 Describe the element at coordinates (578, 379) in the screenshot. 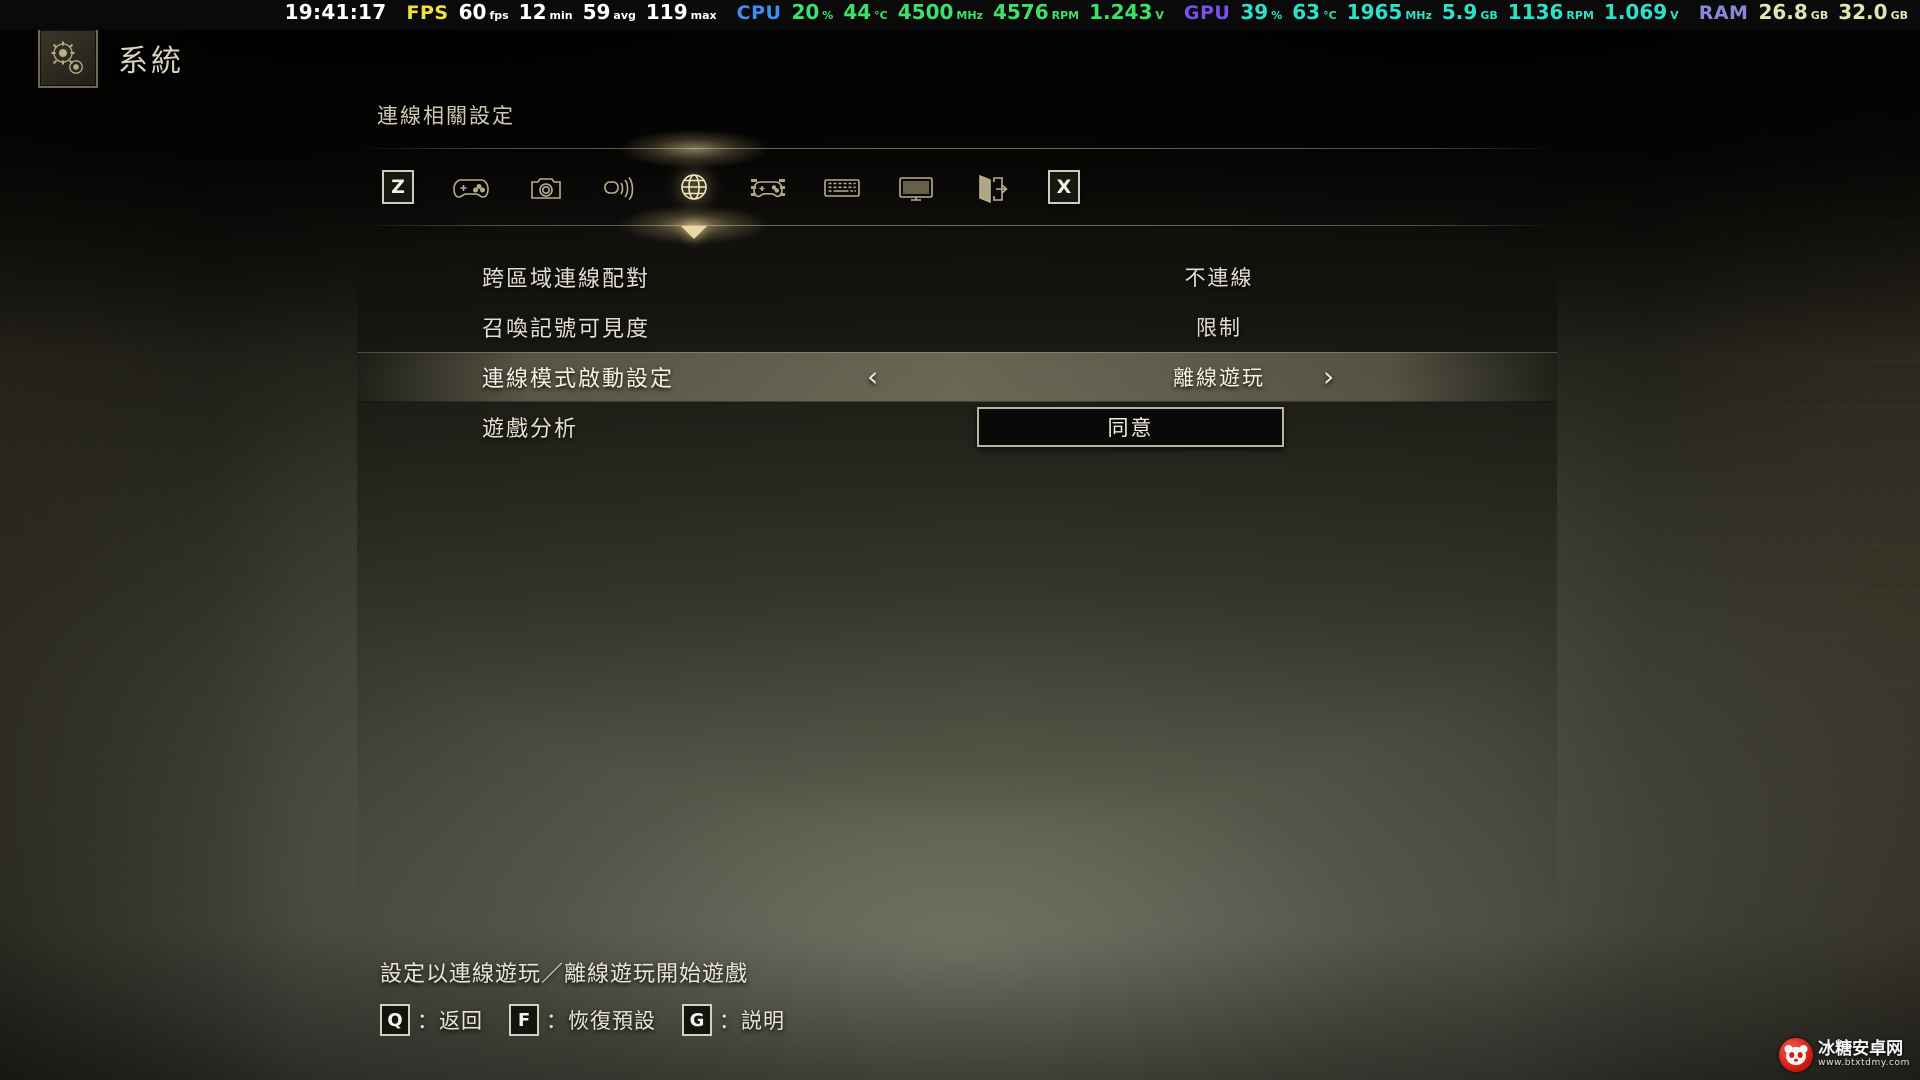

I see `setting-label: 連線模式啟動設定` at that location.